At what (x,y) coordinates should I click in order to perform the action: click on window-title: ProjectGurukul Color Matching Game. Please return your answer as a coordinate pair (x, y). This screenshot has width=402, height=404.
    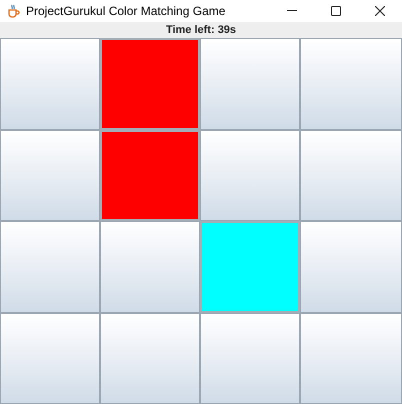
    Looking at the image, I should click on (126, 11).